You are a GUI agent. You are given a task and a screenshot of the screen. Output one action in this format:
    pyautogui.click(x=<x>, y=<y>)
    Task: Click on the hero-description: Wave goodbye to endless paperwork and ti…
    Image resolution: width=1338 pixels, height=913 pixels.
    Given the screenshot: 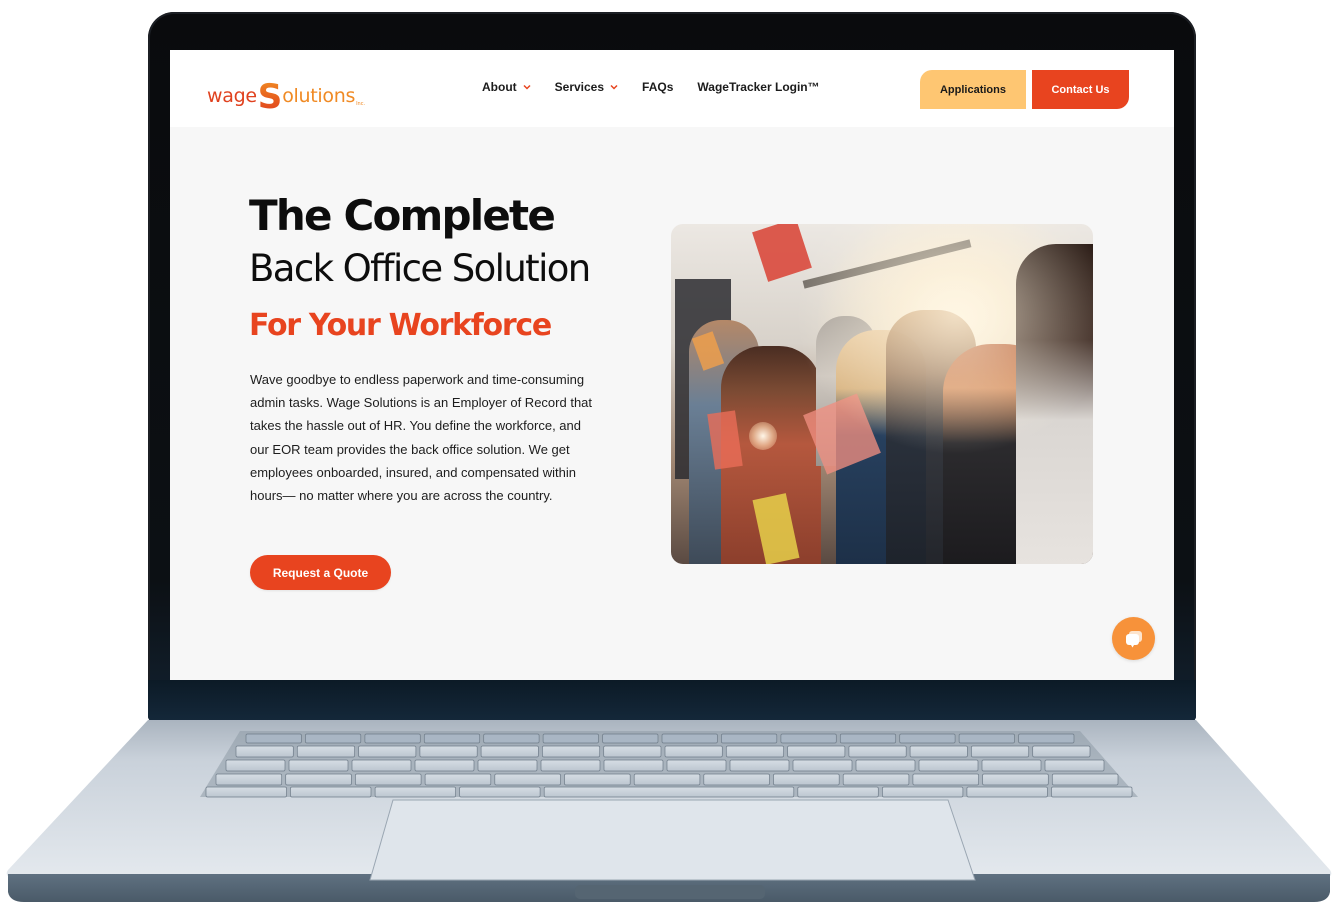 What is the action you would take?
    pyautogui.click(x=421, y=438)
    